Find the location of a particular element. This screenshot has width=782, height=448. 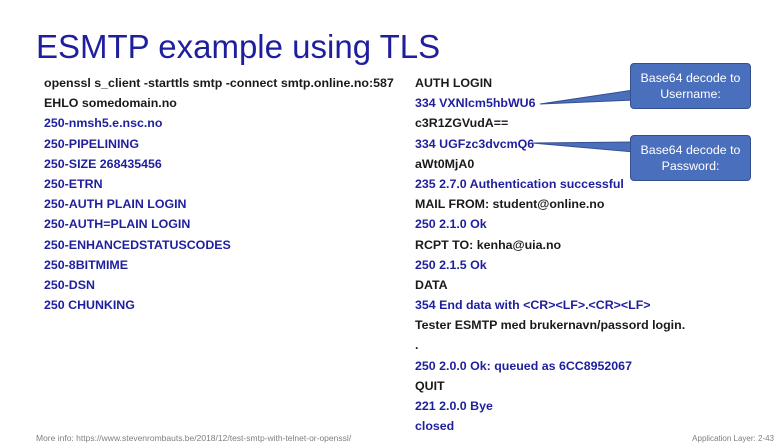

password-callout-pointer is located at coordinates (583, 147).